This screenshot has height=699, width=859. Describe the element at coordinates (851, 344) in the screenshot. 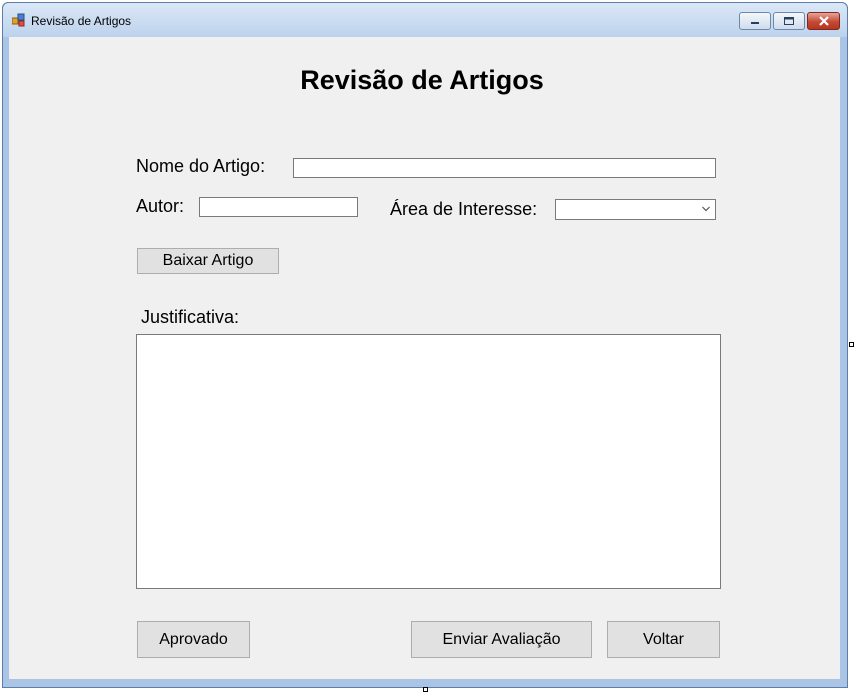

I see `resize-handle-right` at that location.